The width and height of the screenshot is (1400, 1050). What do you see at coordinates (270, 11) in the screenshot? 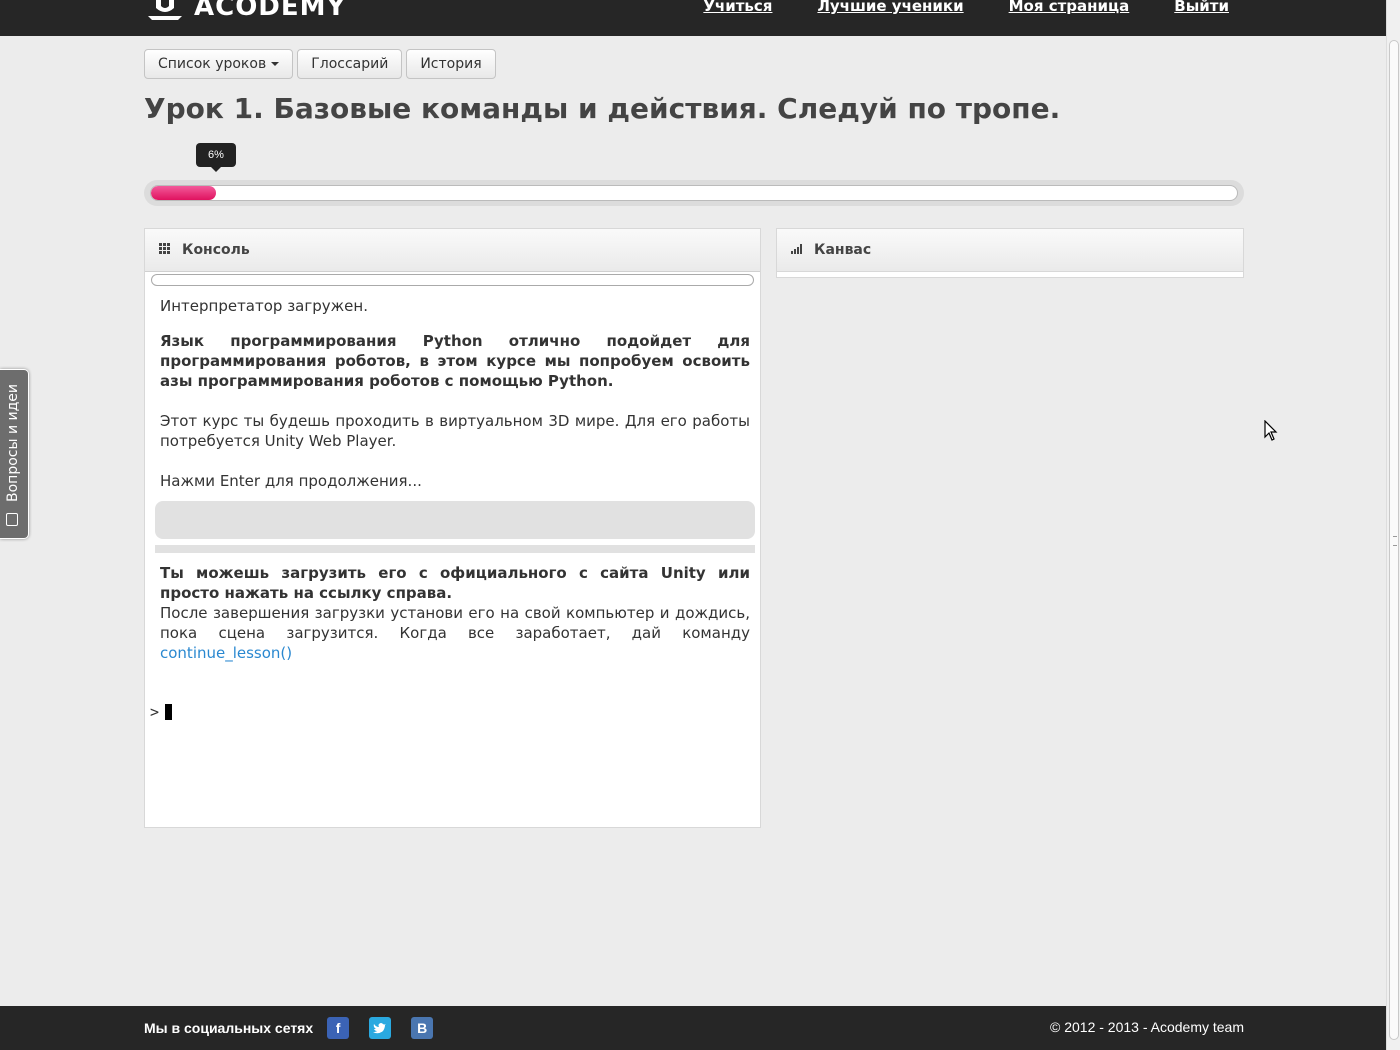
I see `brand-name: ACODEMY` at bounding box center [270, 11].